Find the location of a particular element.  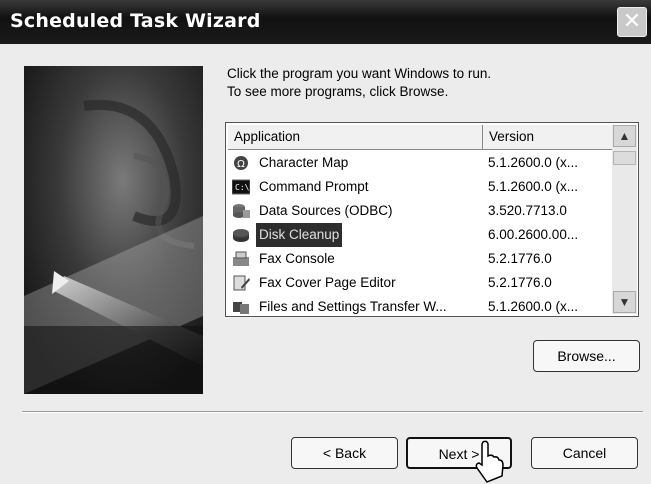

close-button: ✕ is located at coordinates (632, 22).